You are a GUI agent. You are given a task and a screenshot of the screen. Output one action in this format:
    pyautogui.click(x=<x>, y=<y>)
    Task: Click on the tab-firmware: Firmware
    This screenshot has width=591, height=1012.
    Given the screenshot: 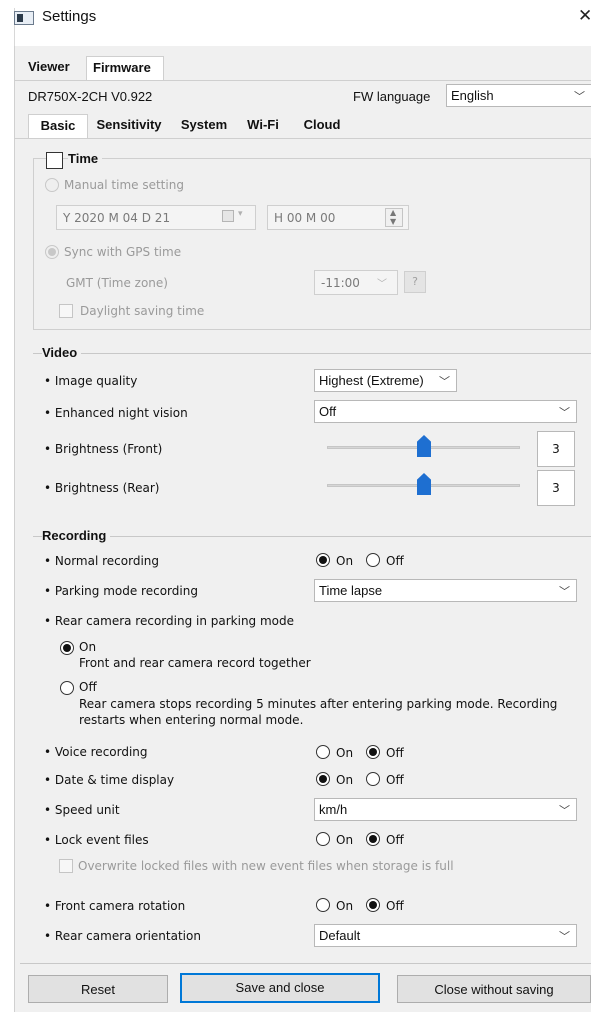 What is the action you would take?
    pyautogui.click(x=125, y=68)
    